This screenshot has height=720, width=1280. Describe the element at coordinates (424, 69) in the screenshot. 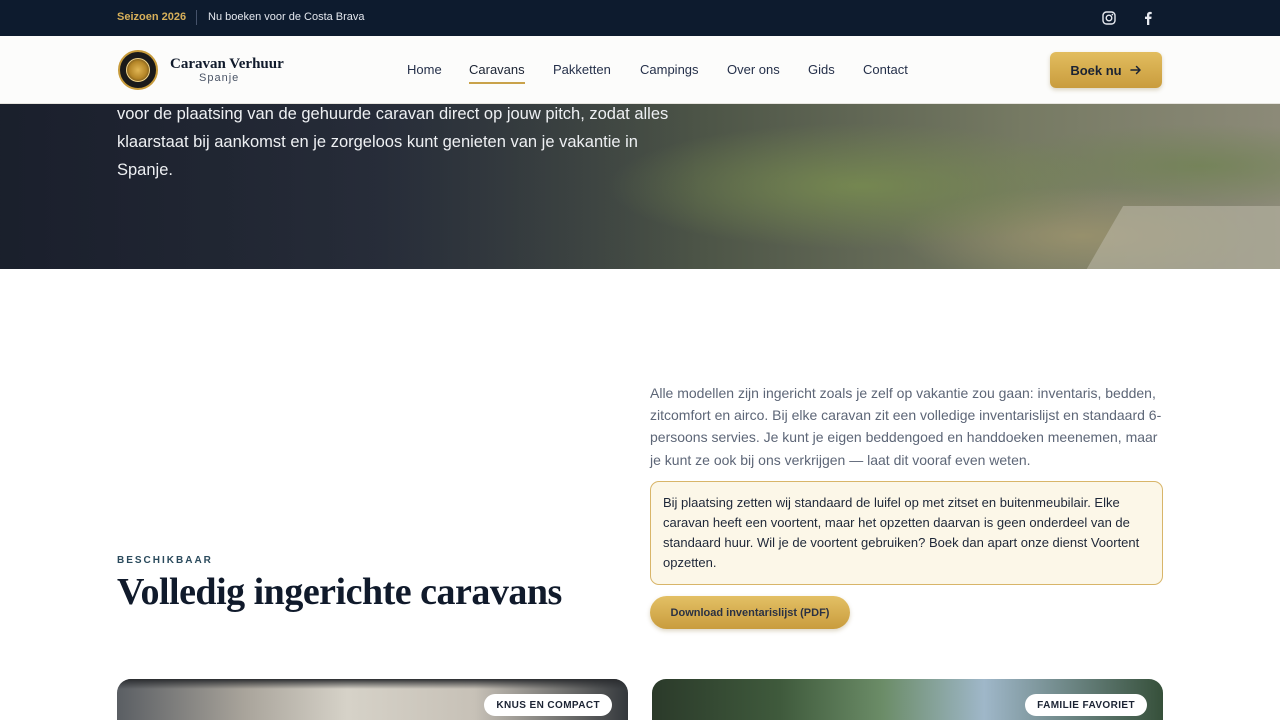

I see `nav-home: Home` at that location.